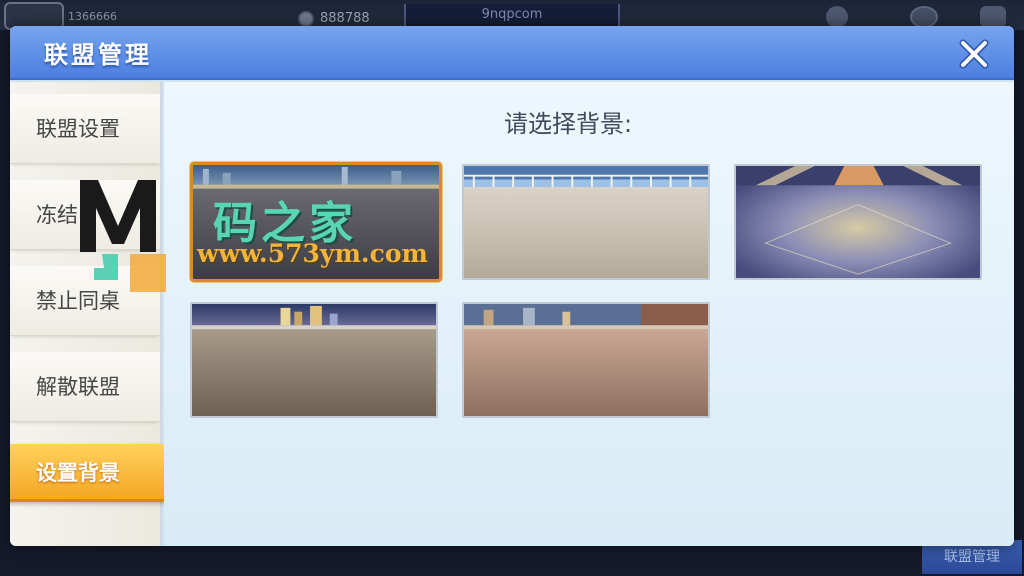 The image size is (1024, 576). I want to click on sidebar: 联盟设置 冻结 禁止同桌 解散联盟 设置背景, so click(93, 314).